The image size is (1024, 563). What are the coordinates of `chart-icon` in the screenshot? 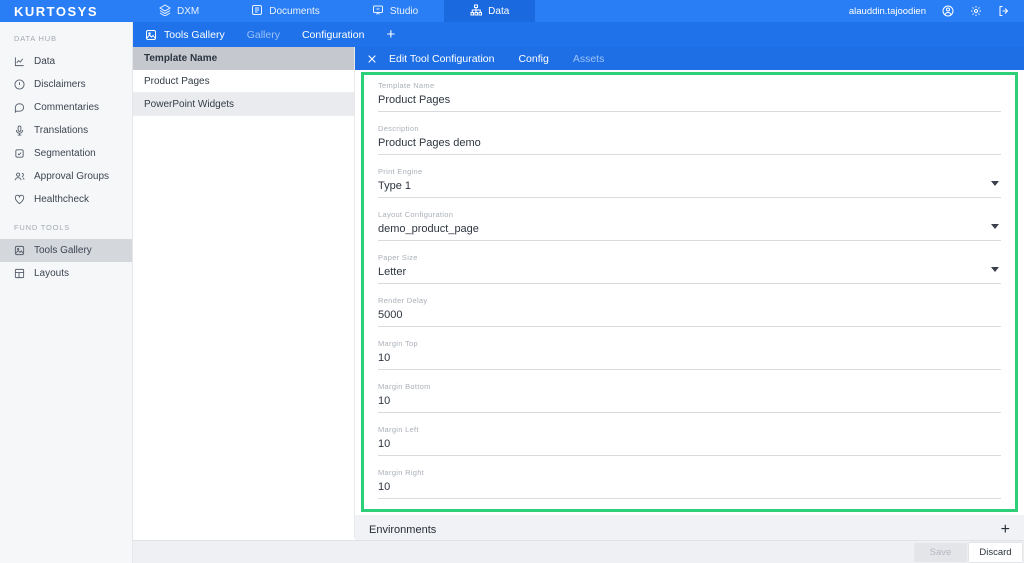 It's located at (19, 62).